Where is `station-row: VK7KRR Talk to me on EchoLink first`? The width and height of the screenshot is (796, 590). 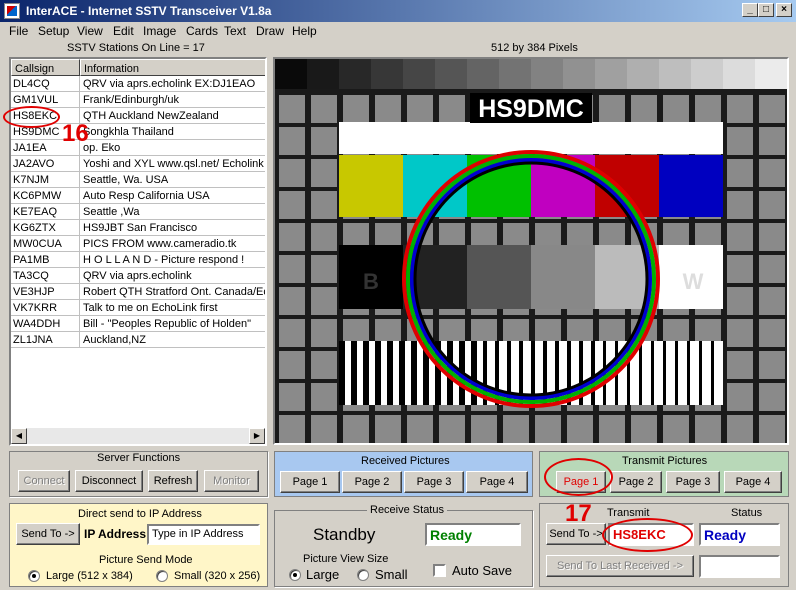
station-row: VK7KRR Talk to me on EchoLink first is located at coordinates (138, 308).